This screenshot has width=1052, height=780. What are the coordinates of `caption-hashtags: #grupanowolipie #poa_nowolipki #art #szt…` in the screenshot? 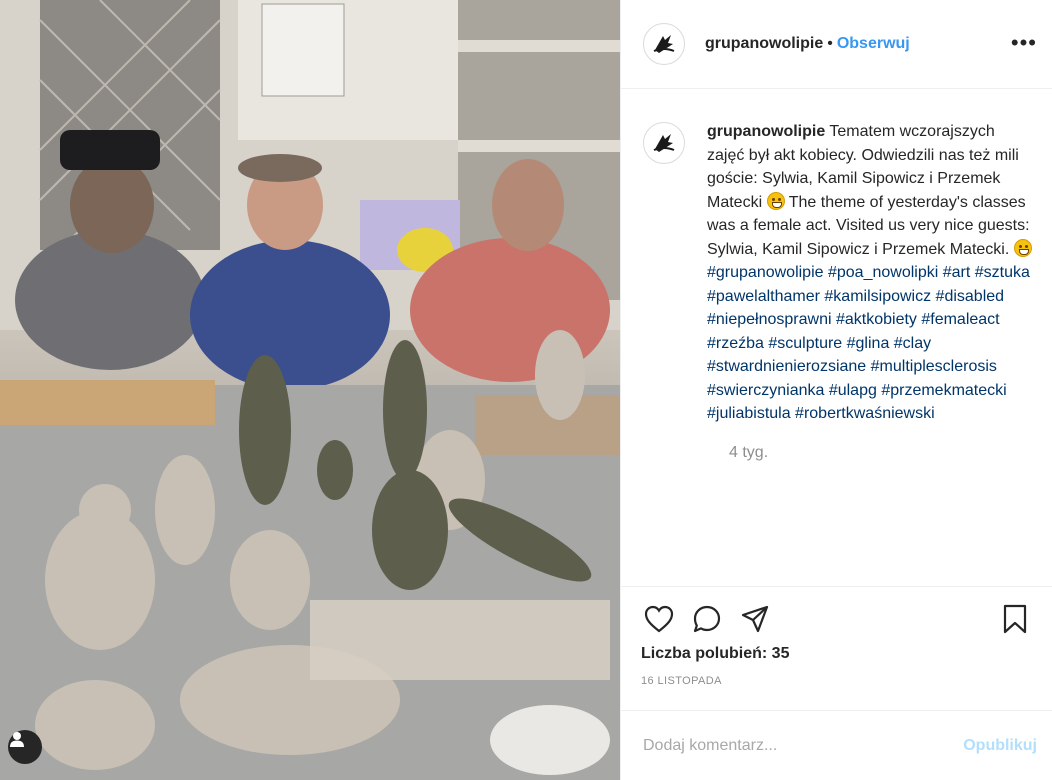 It's located at (868, 343).